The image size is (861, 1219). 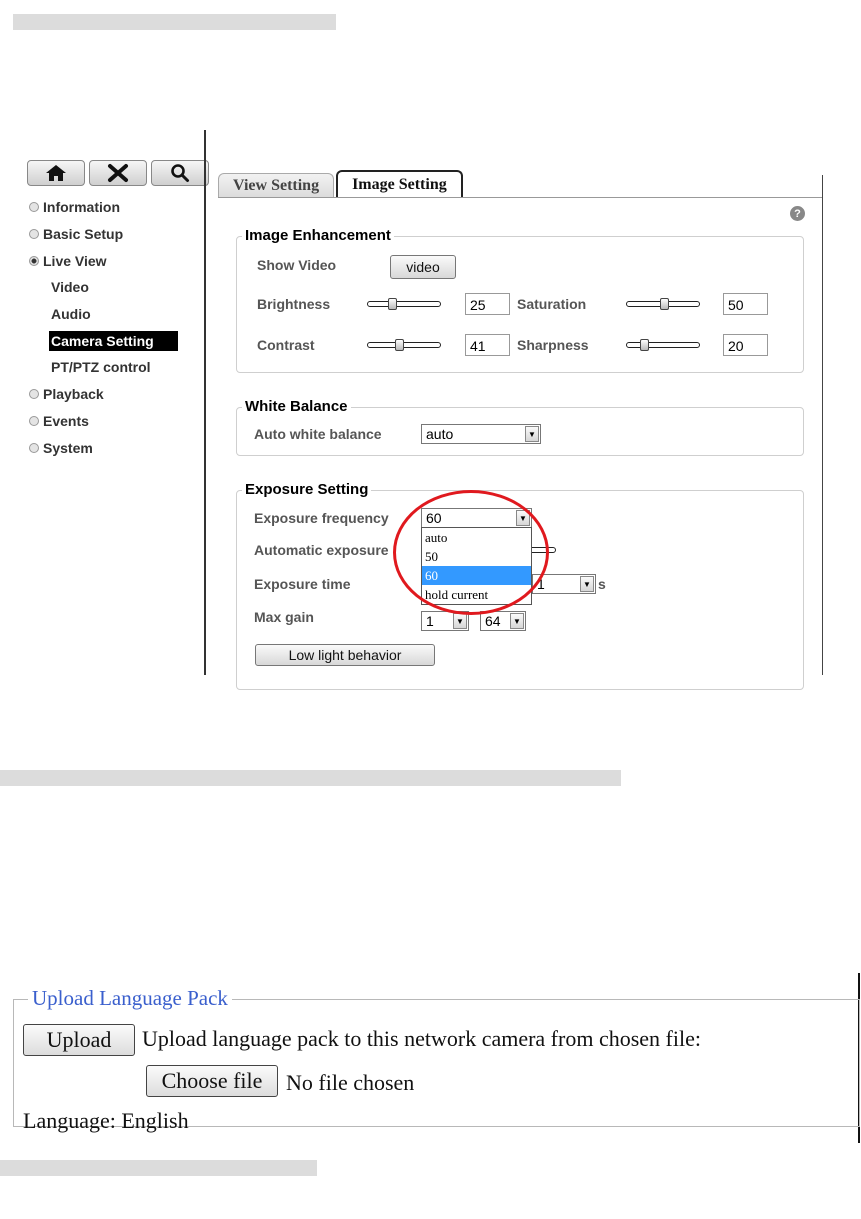 I want to click on nav-information: Information, so click(x=103, y=207).